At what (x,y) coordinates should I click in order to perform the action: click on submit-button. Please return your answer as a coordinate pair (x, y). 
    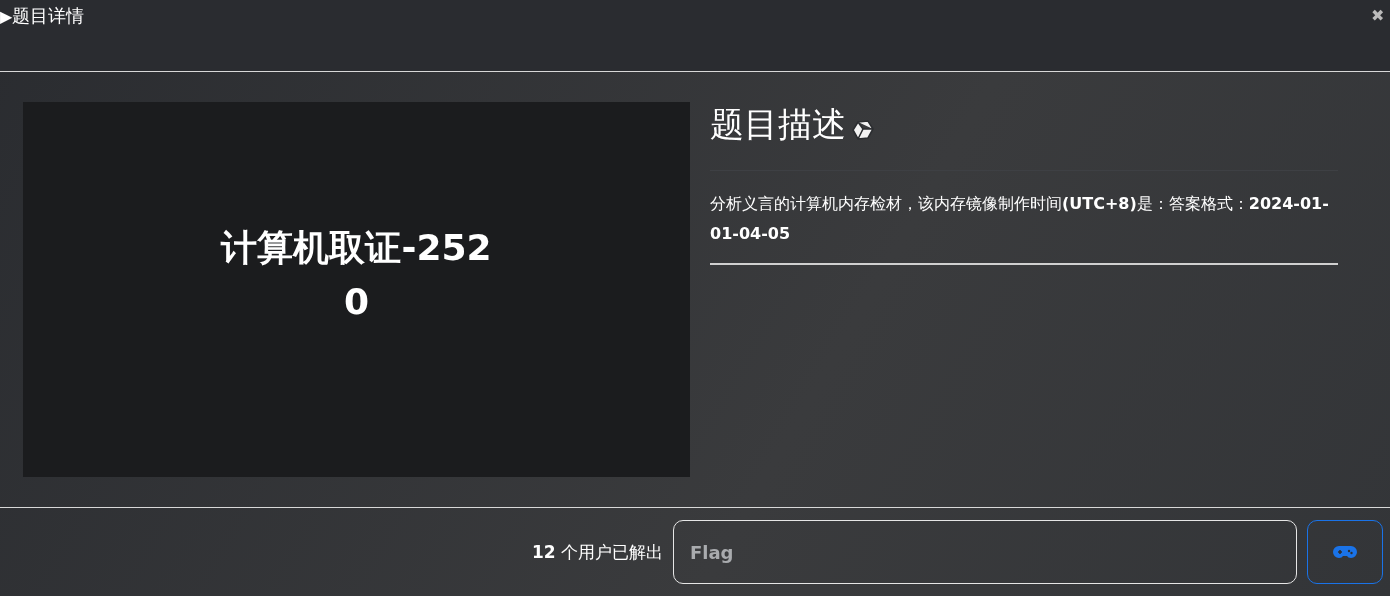
    Looking at the image, I should click on (1345, 552).